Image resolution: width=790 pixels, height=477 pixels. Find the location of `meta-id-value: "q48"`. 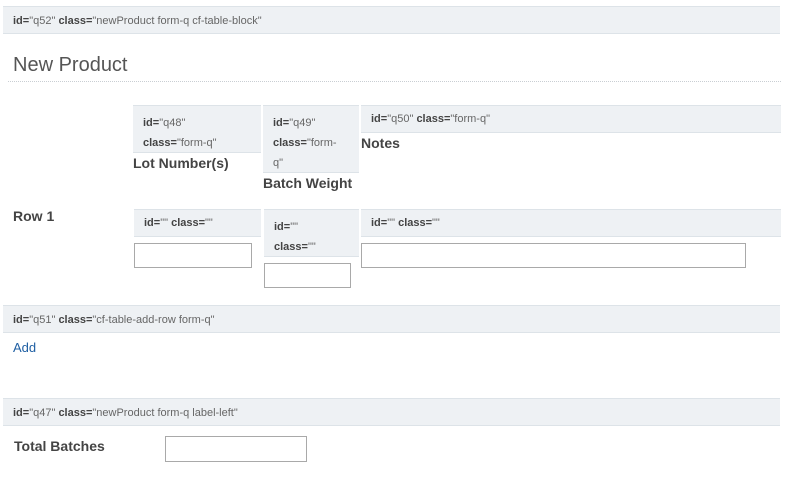

meta-id-value: "q48" is located at coordinates (172, 123).